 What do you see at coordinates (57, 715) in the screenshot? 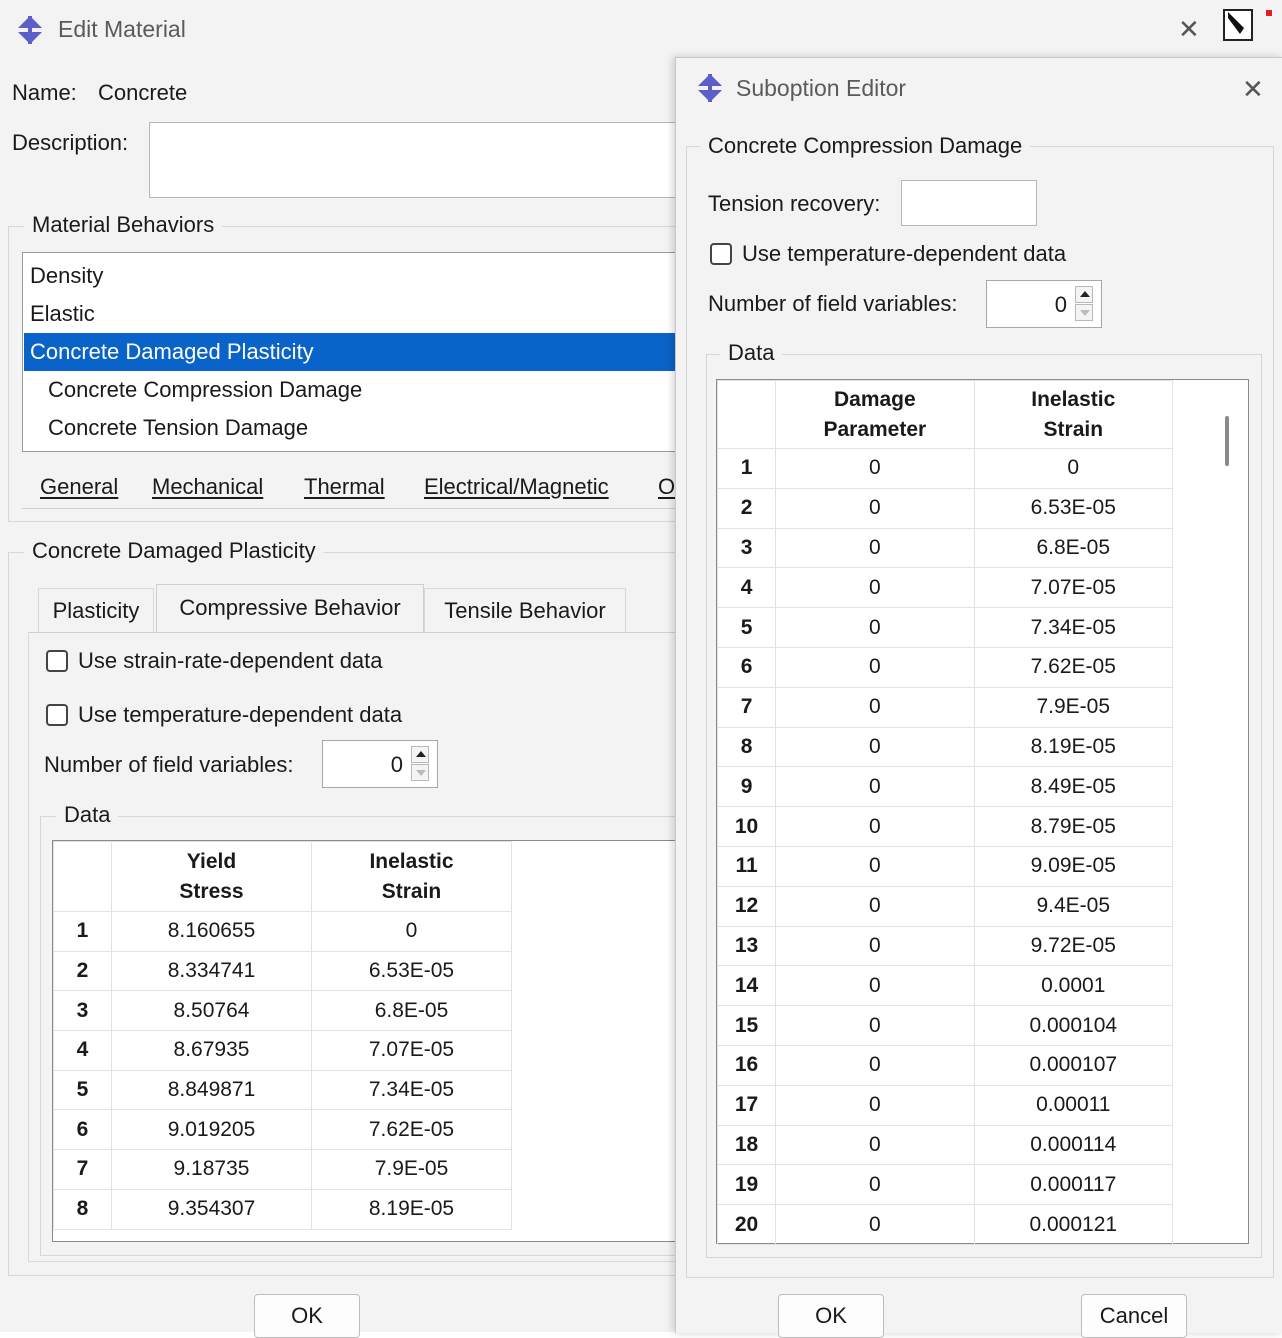
I see `temperature-checkbox` at bounding box center [57, 715].